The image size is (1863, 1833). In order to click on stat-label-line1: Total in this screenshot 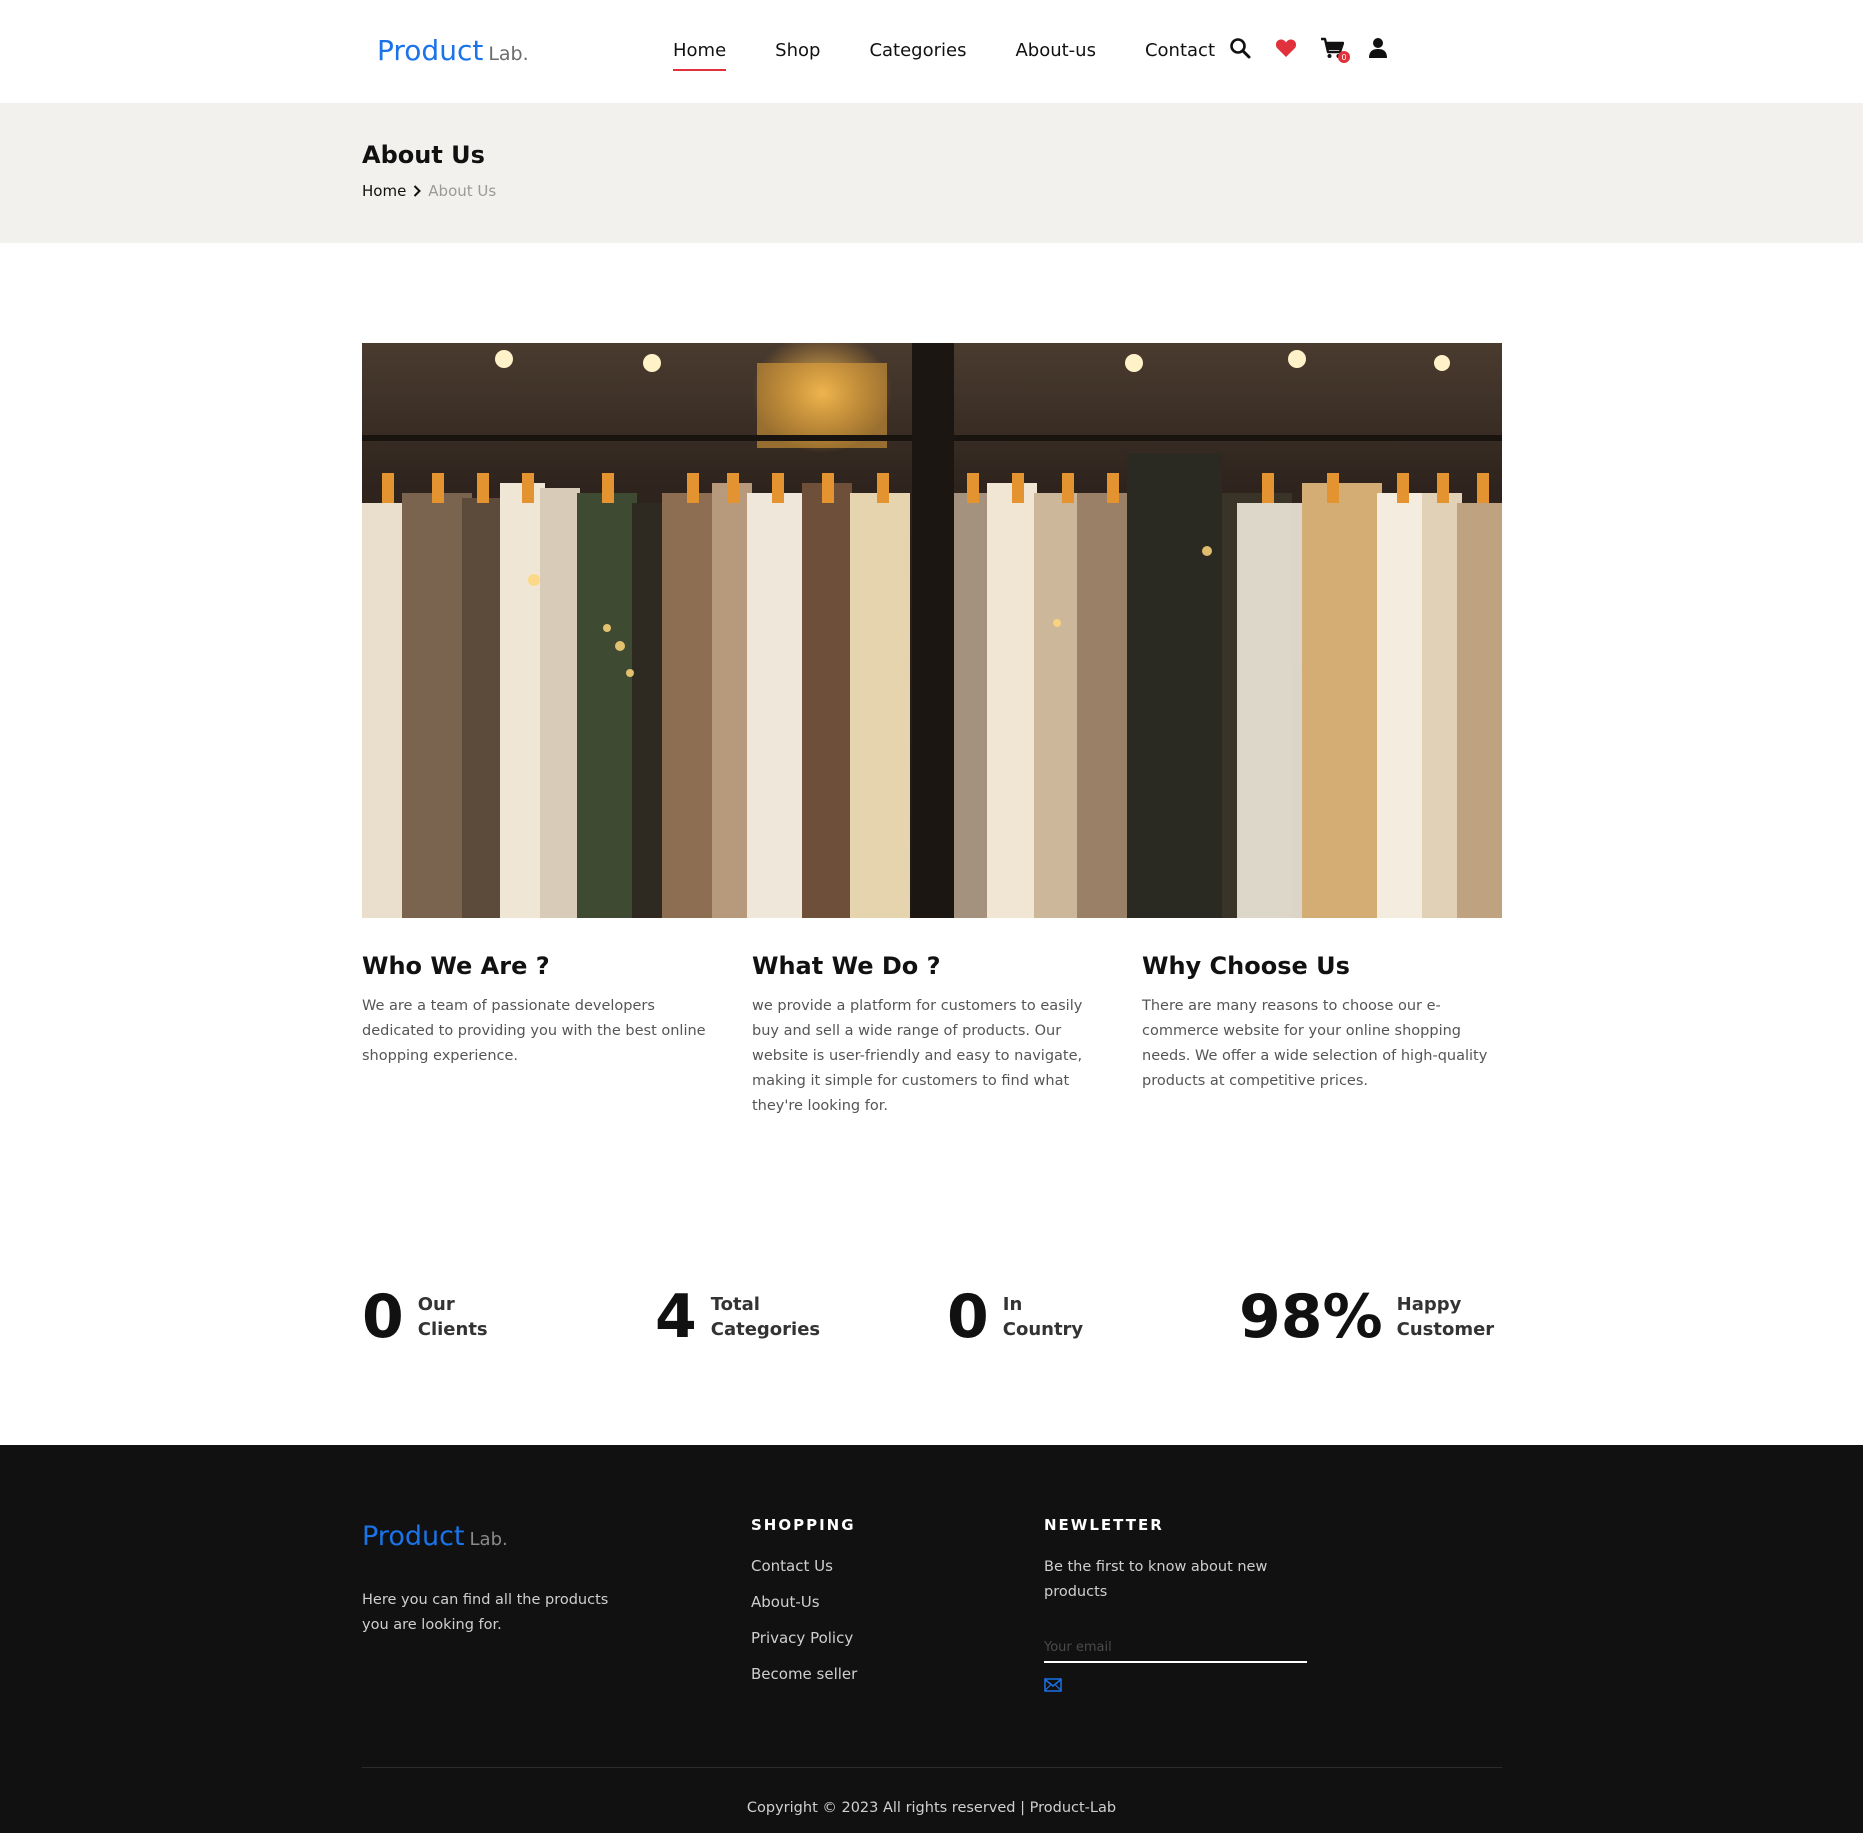, I will do `click(735, 1304)`.